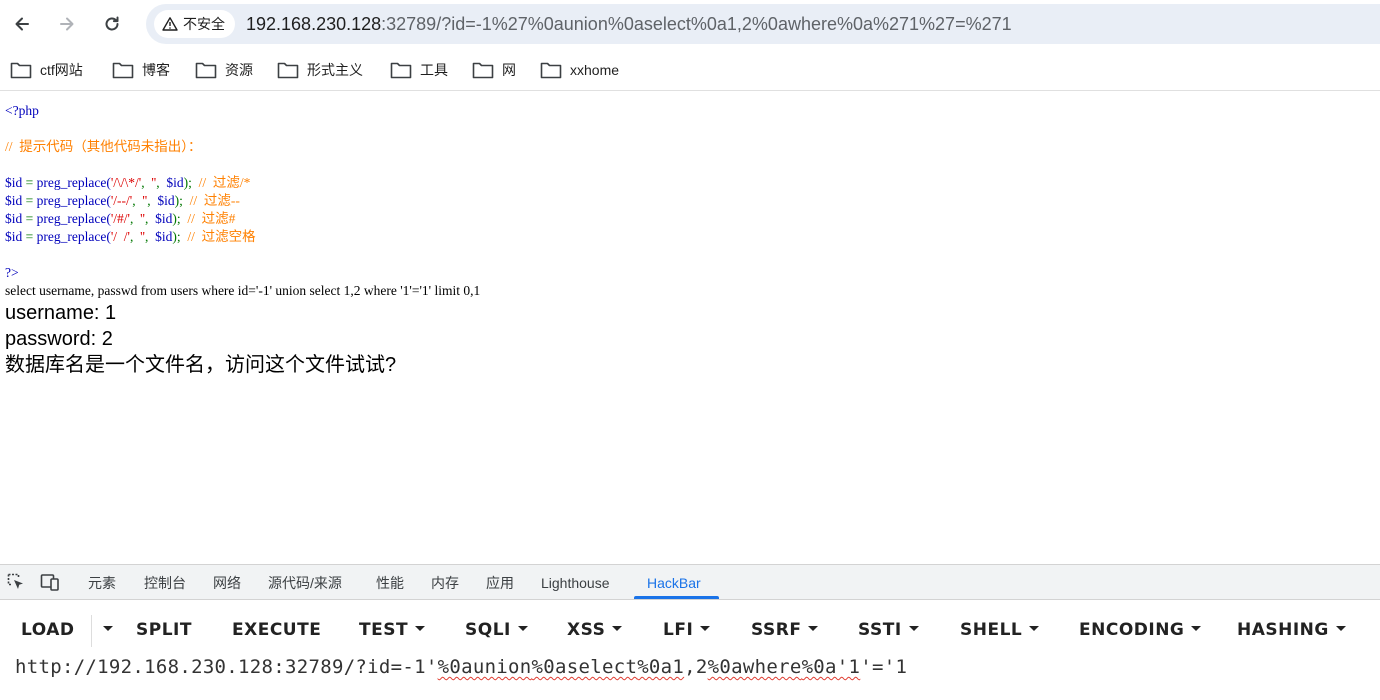 The image size is (1380, 700). What do you see at coordinates (674, 582) in the screenshot?
I see `tab-hackbar: HackBar` at bounding box center [674, 582].